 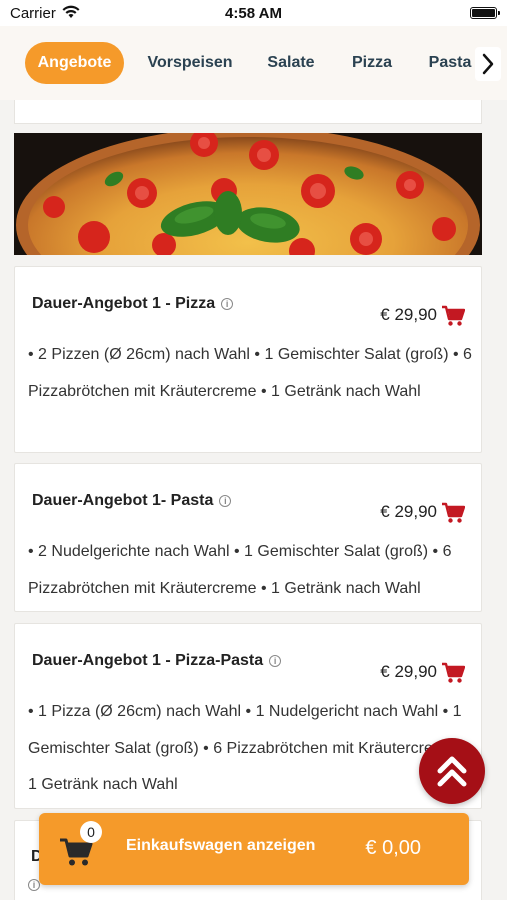 I want to click on offer-title: Dauer-Angebot 1- Pasta i, so click(x=132, y=501).